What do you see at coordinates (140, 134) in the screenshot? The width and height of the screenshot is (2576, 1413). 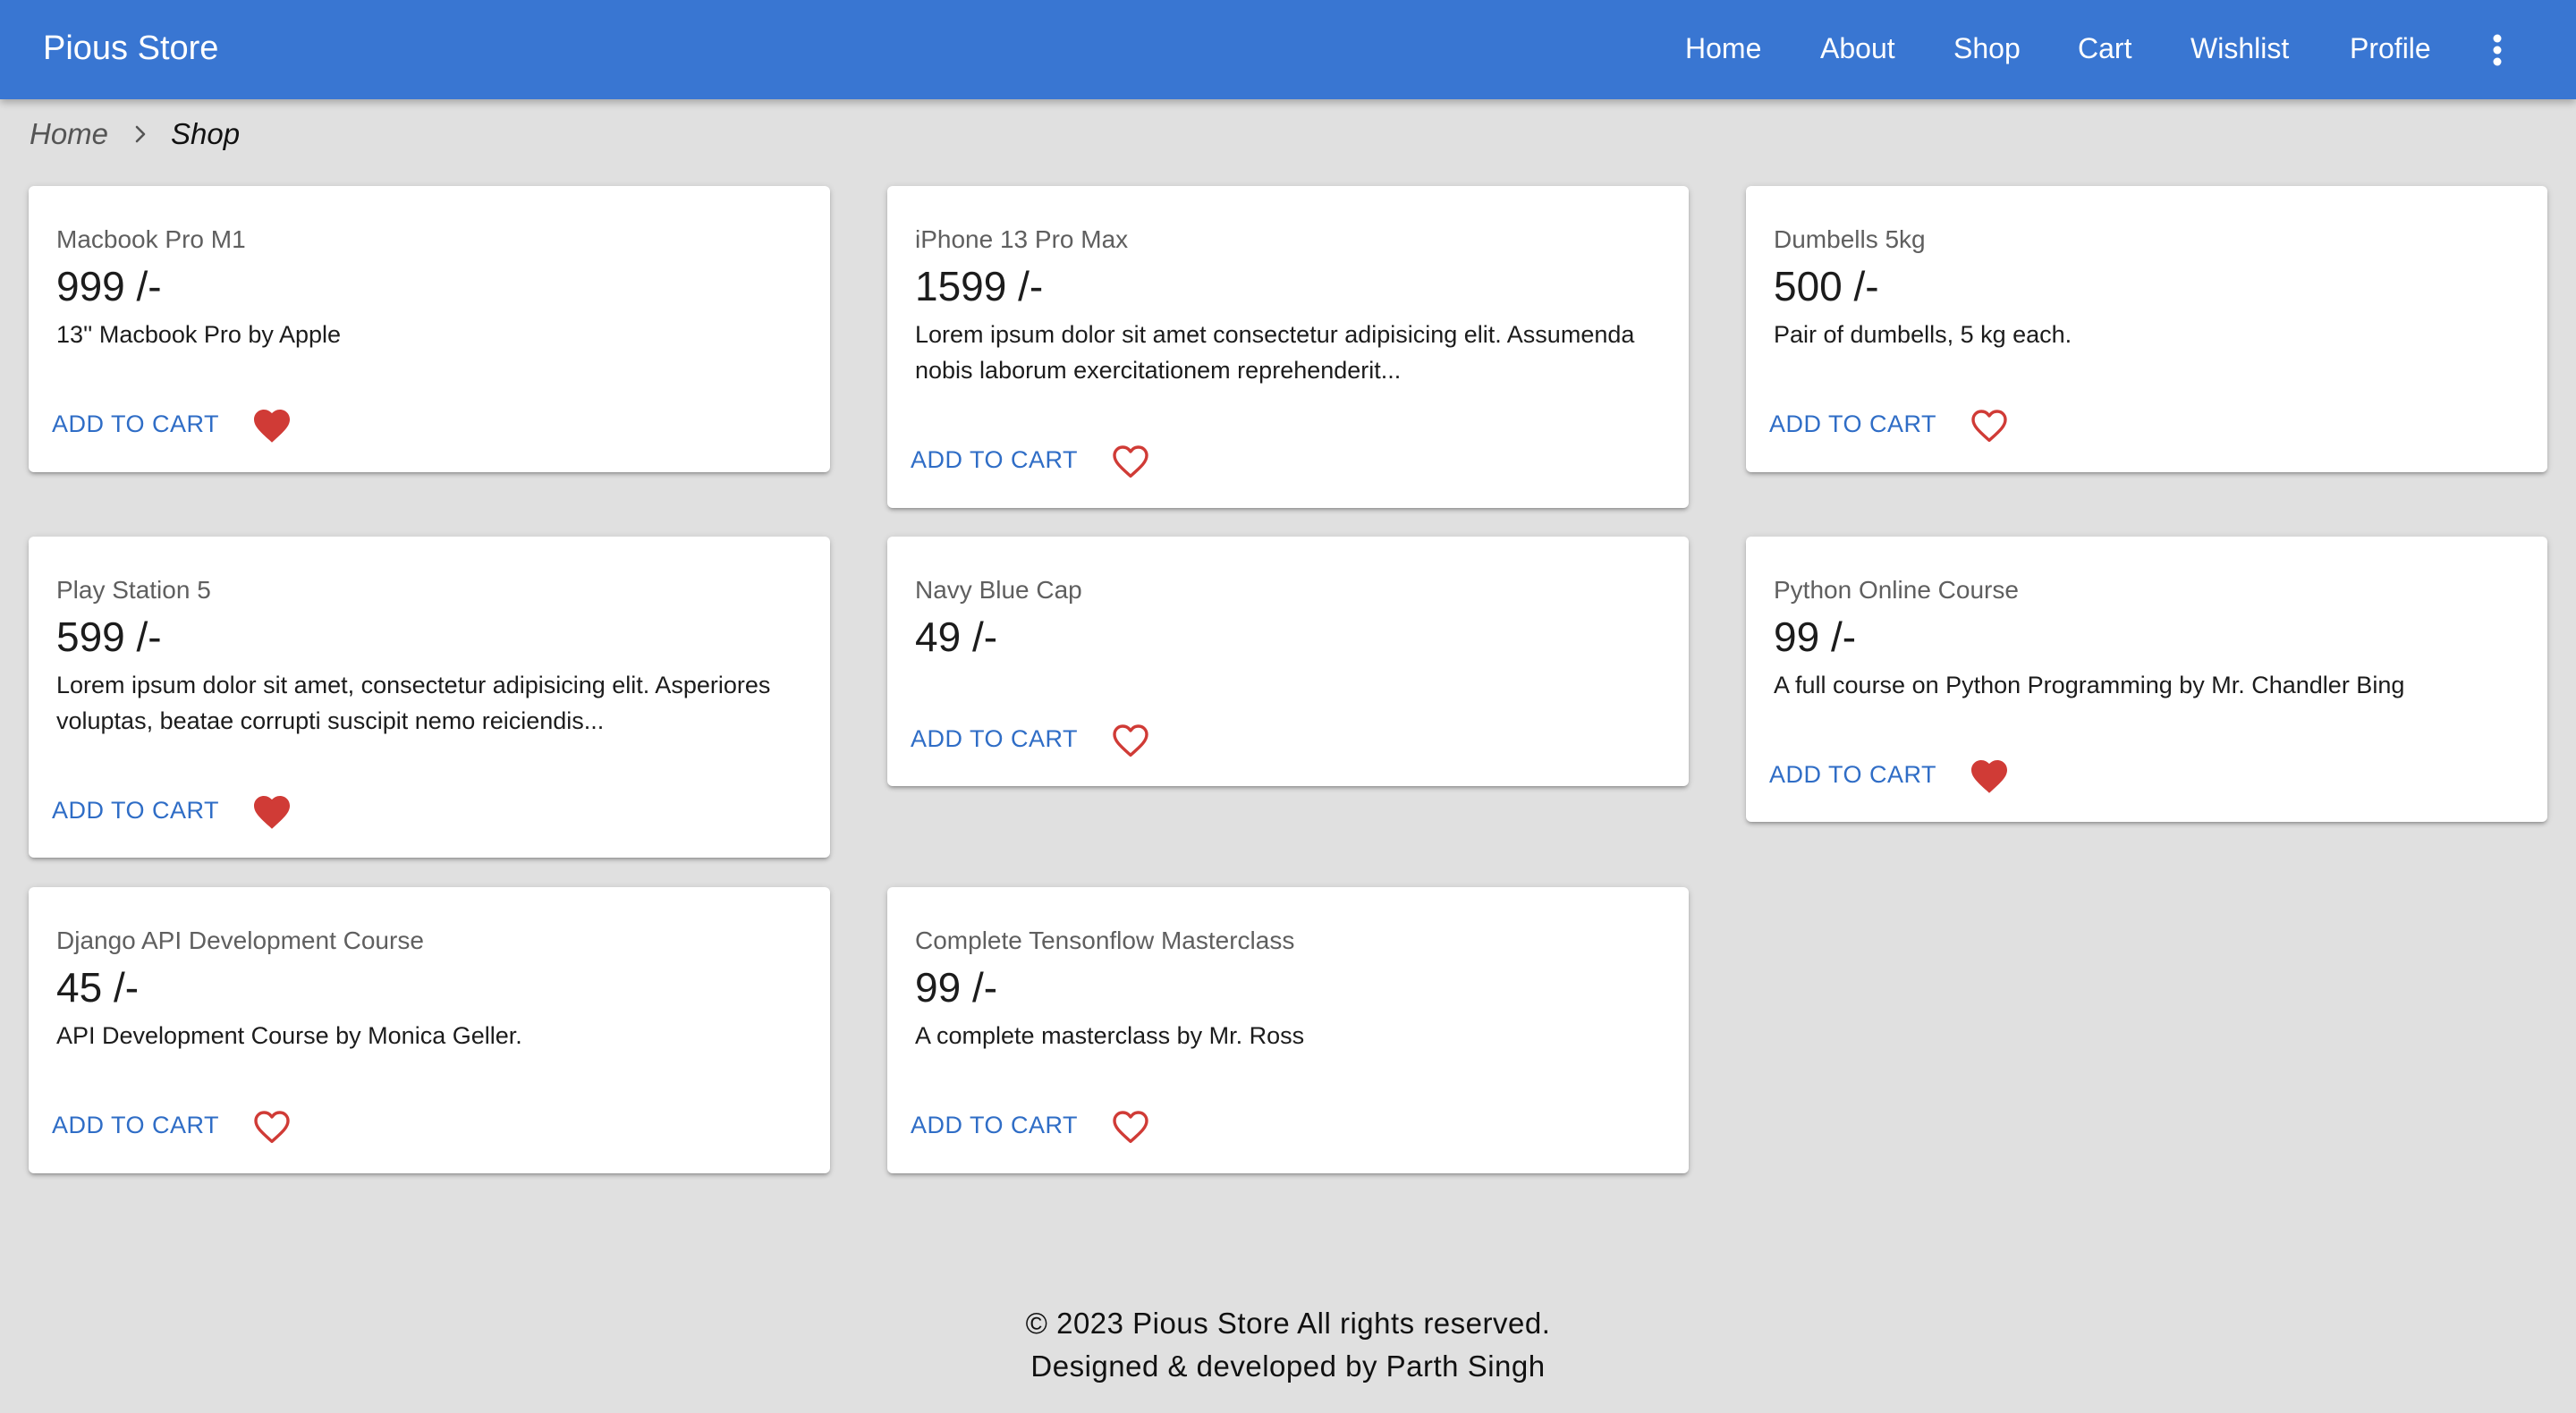 I see `chevron-right-icon` at bounding box center [140, 134].